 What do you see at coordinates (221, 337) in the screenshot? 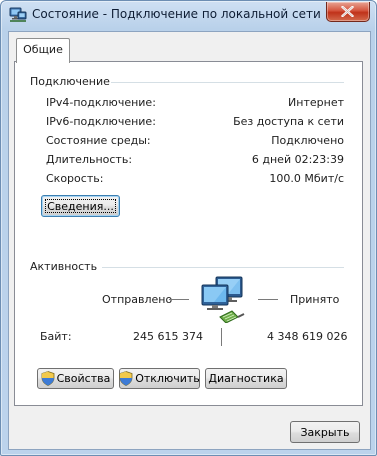
I see `bytes-divider` at bounding box center [221, 337].